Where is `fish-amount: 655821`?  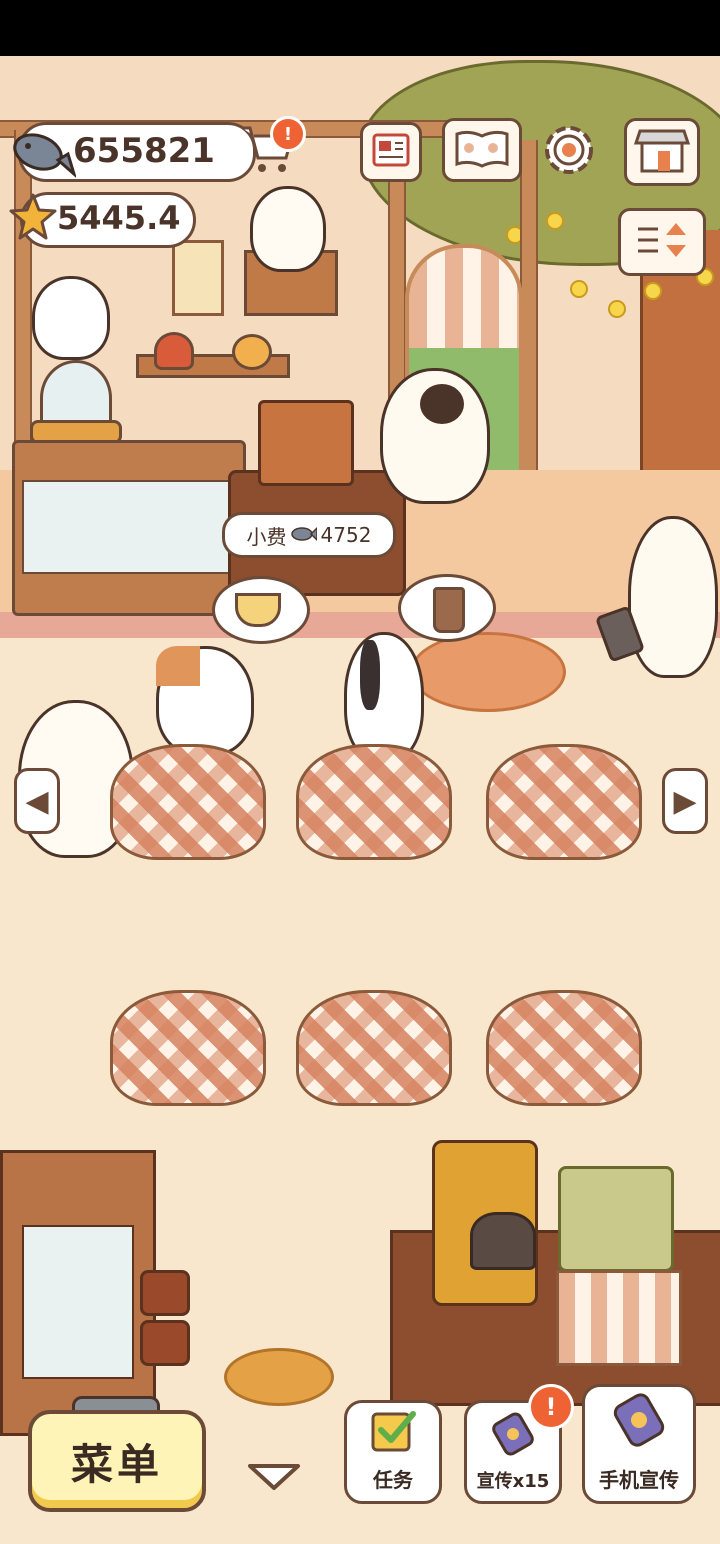
fish-amount: 655821 is located at coordinates (144, 151).